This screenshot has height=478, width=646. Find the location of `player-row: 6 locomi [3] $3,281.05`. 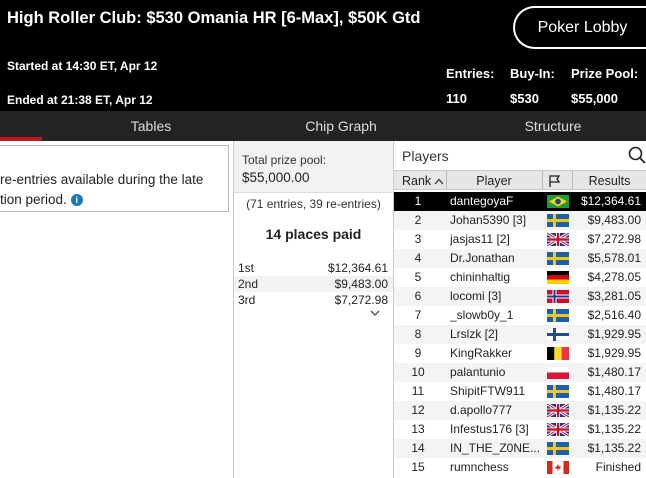

player-row: 6 locomi [3] $3,281.05 is located at coordinates (520, 296).